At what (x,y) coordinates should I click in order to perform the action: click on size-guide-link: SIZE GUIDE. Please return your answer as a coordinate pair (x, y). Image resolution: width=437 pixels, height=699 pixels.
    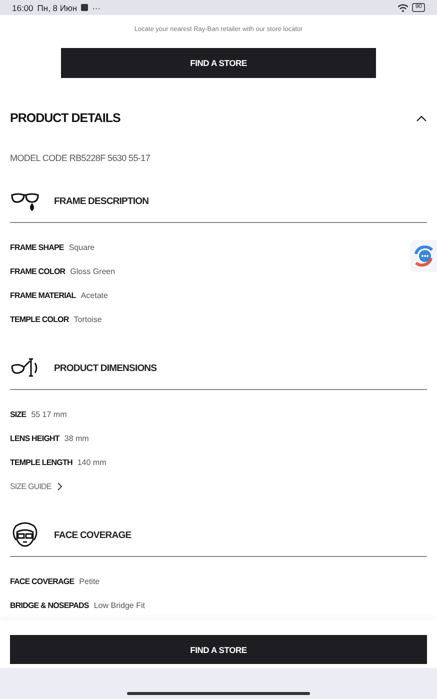
    Looking at the image, I should click on (218, 486).